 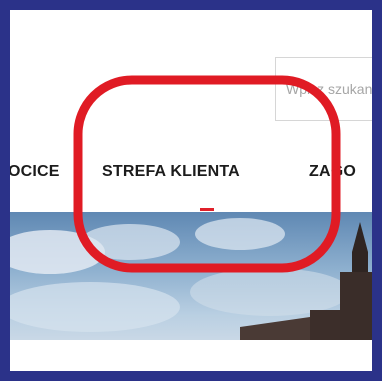 I want to click on search-input, so click(x=324, y=89).